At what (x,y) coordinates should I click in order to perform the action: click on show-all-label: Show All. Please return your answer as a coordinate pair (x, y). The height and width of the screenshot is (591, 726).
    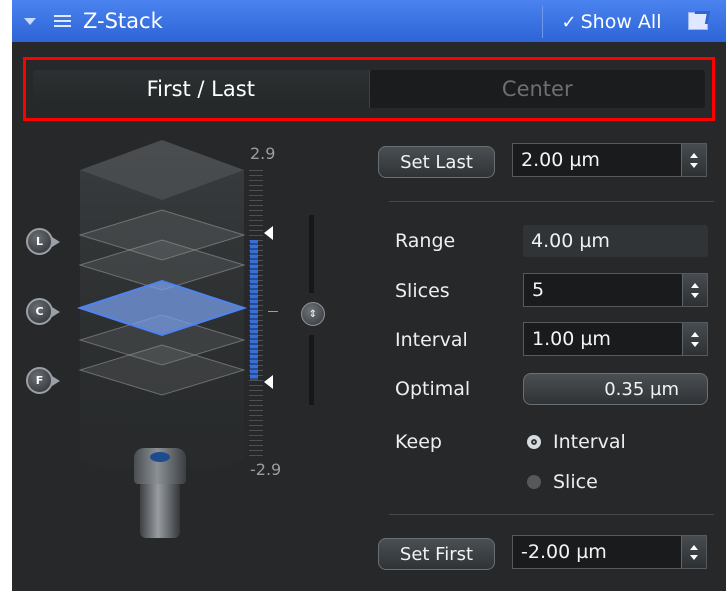
    Looking at the image, I should click on (621, 22).